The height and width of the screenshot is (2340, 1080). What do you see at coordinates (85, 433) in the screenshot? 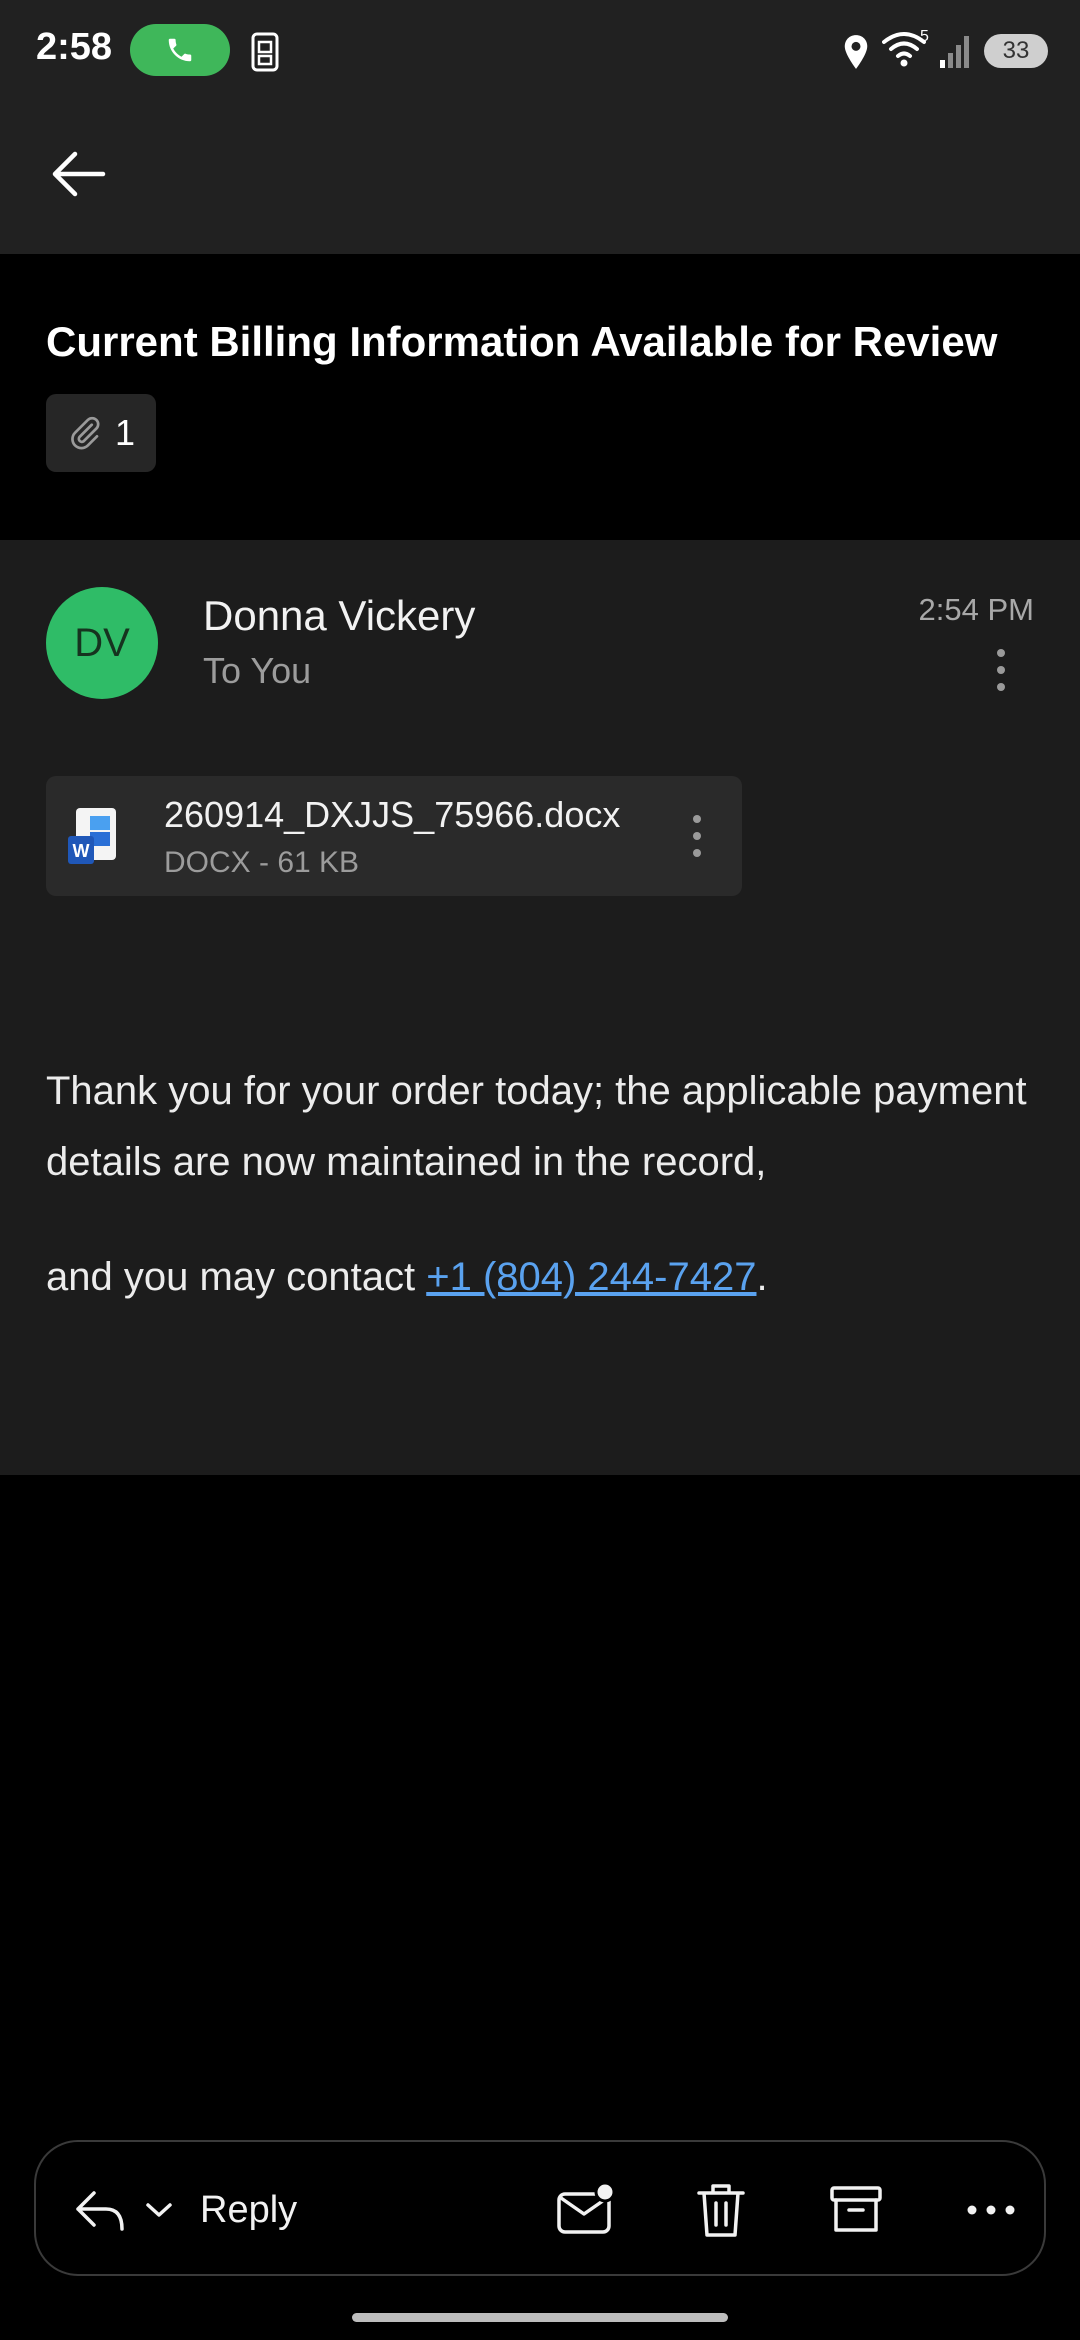
I see `paperclip-icon` at bounding box center [85, 433].